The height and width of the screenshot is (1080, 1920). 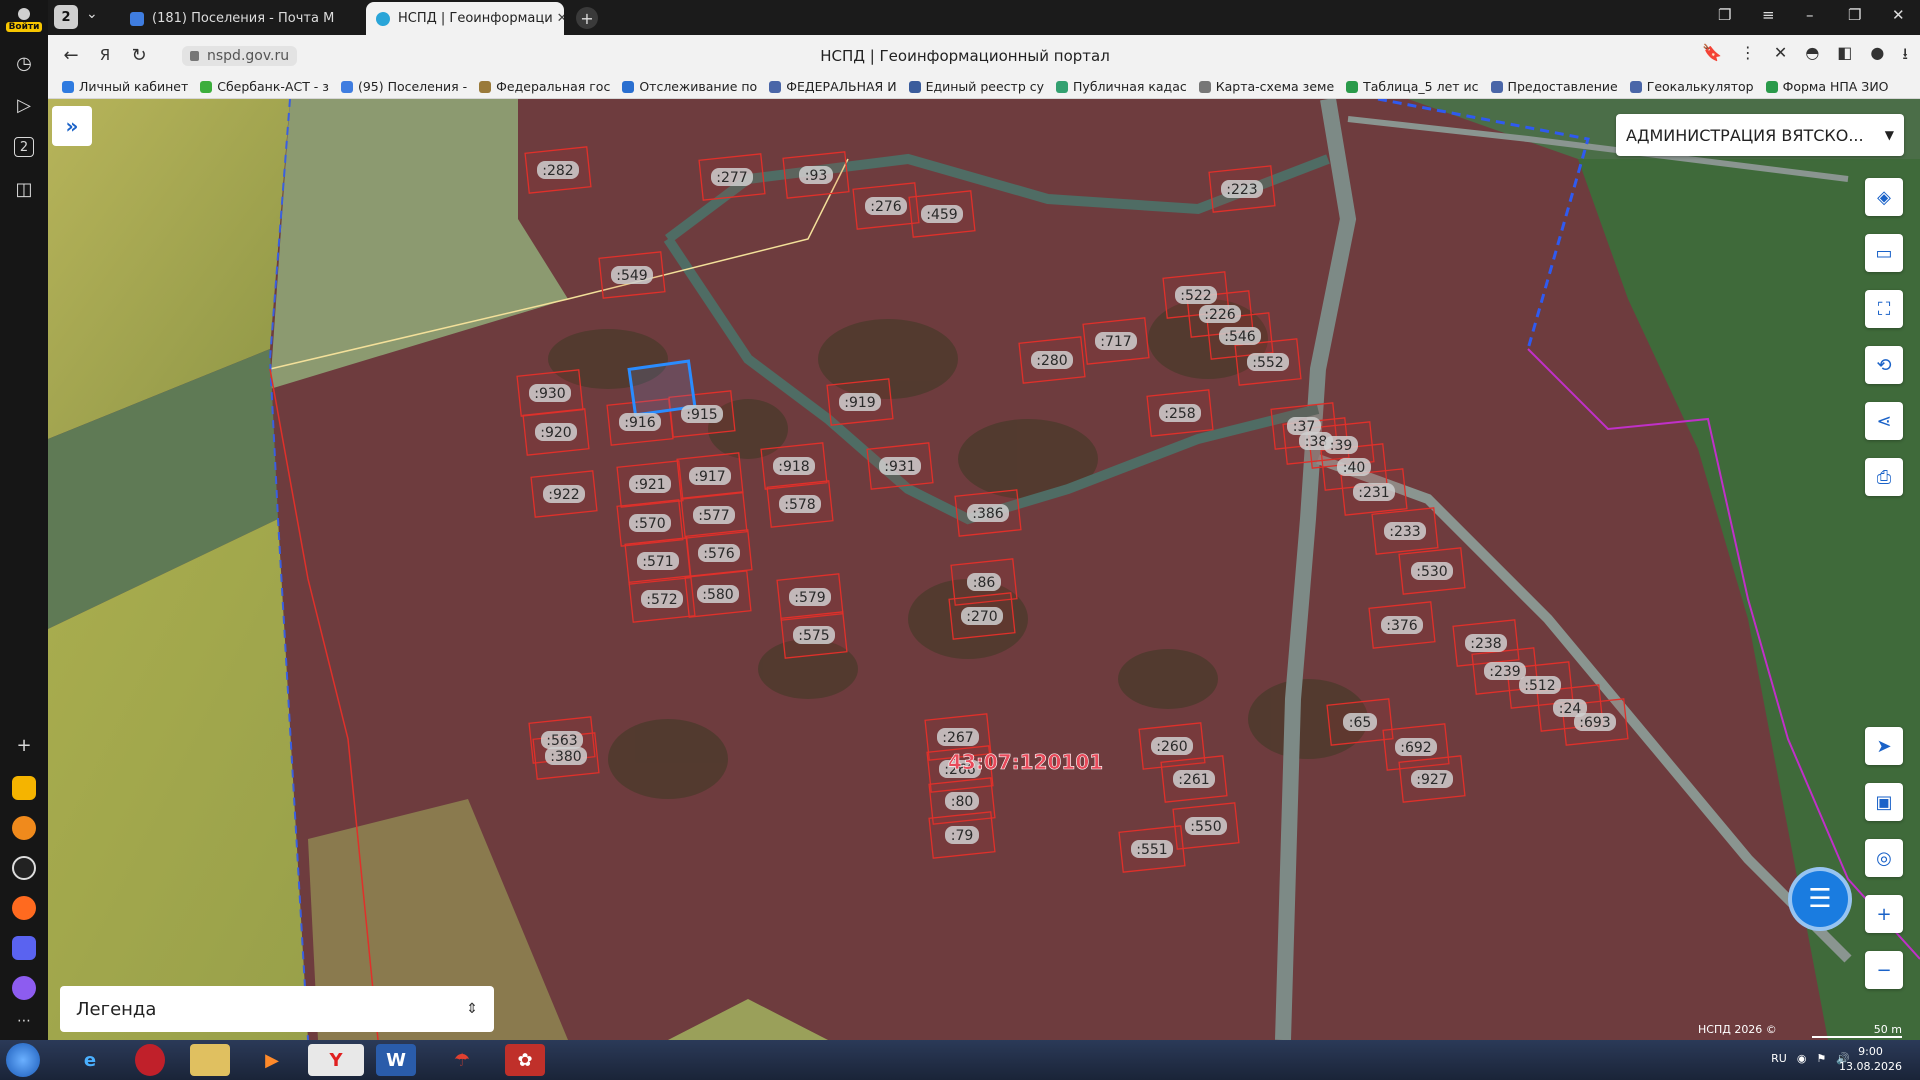 What do you see at coordinates (718, 594) in the screenshot?
I see `plot-label: :580` at bounding box center [718, 594].